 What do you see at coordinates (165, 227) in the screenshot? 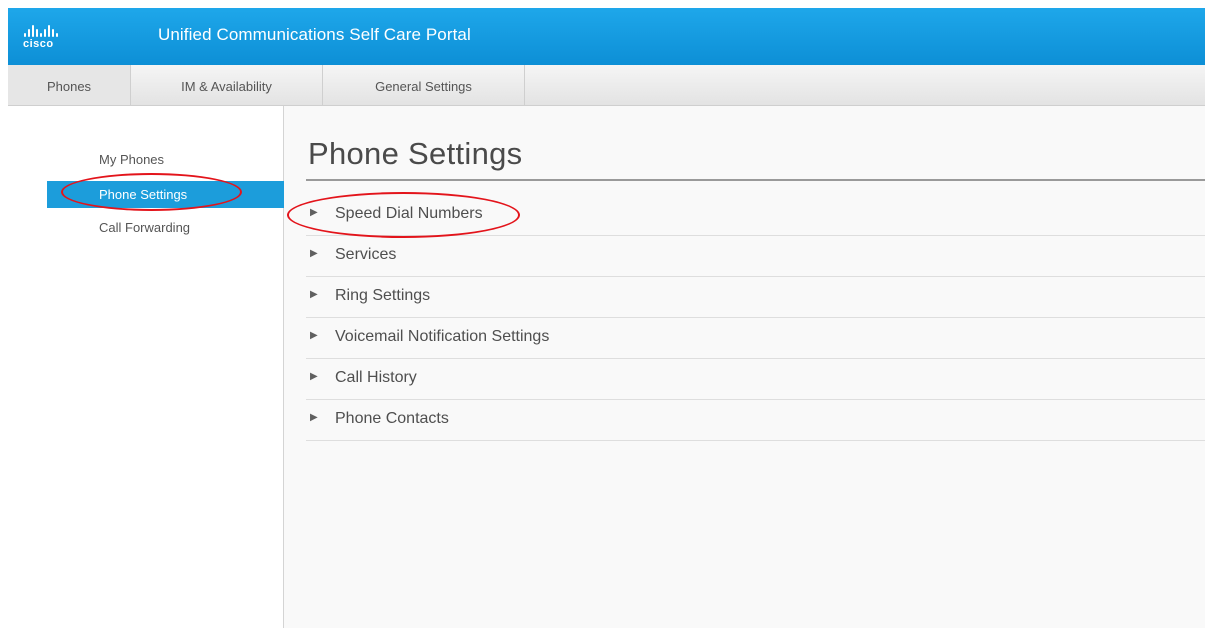
I see `sidebar-item-call-forwarding: Call Forwarding` at bounding box center [165, 227].